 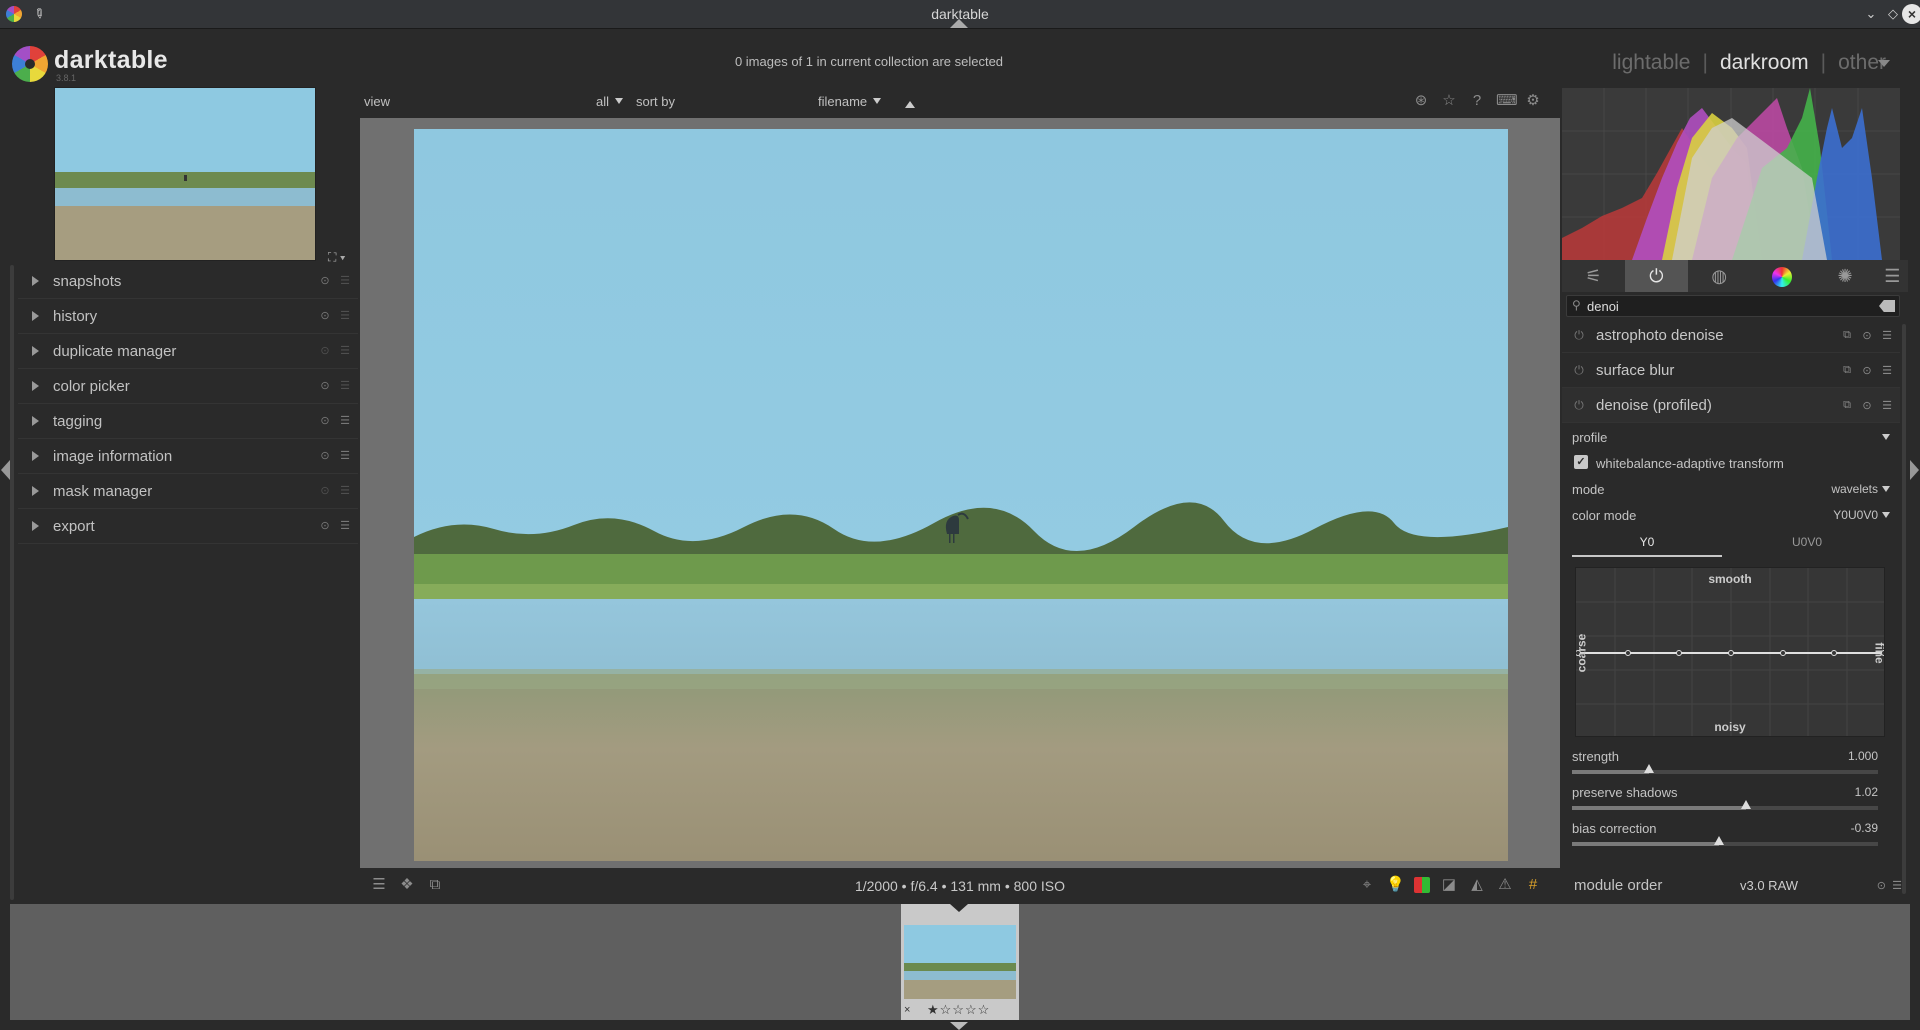 I want to click on slider-strength: strength 1.000, so click(x=1731, y=763).